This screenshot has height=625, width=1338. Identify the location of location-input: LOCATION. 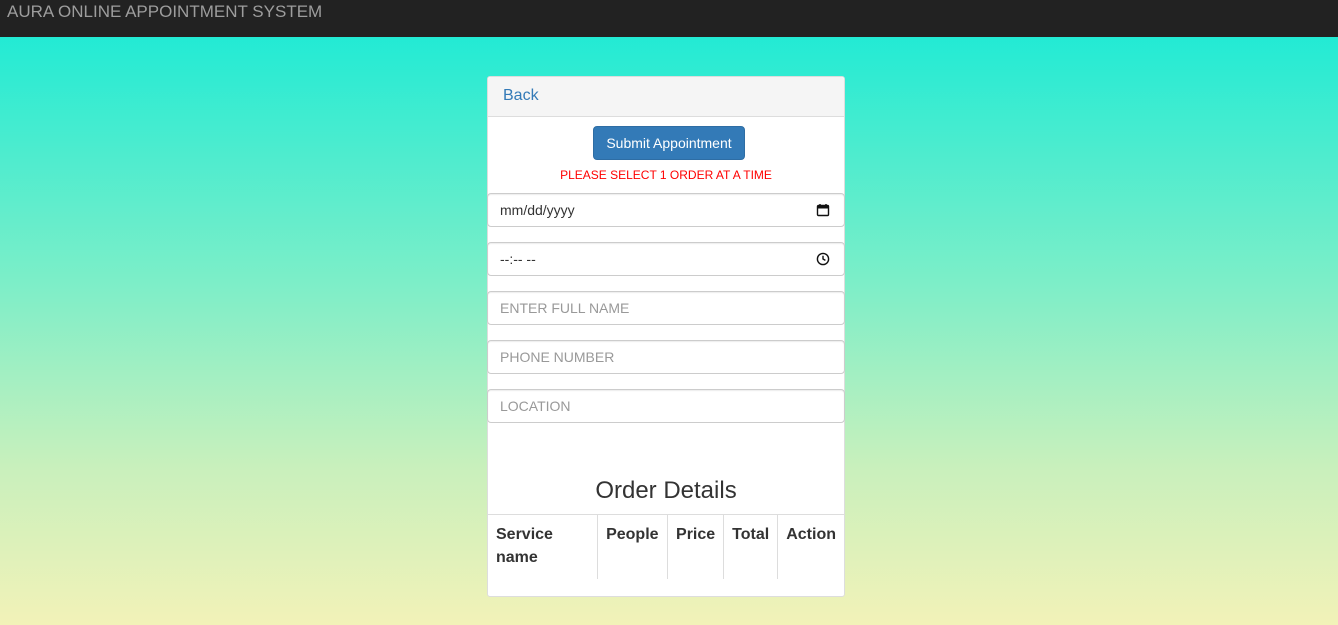
(666, 406).